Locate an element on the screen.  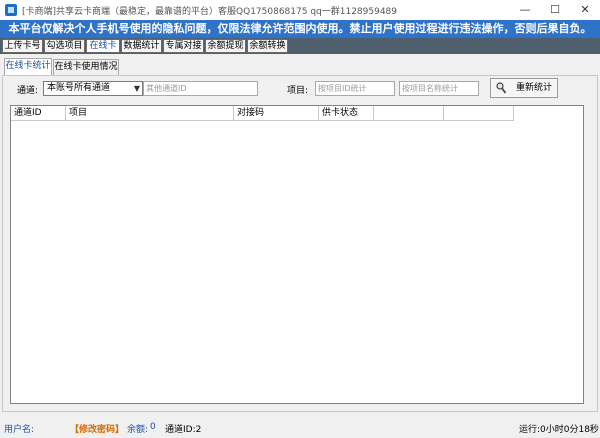
tab-online-card: 在线卡 is located at coordinates (103, 46).